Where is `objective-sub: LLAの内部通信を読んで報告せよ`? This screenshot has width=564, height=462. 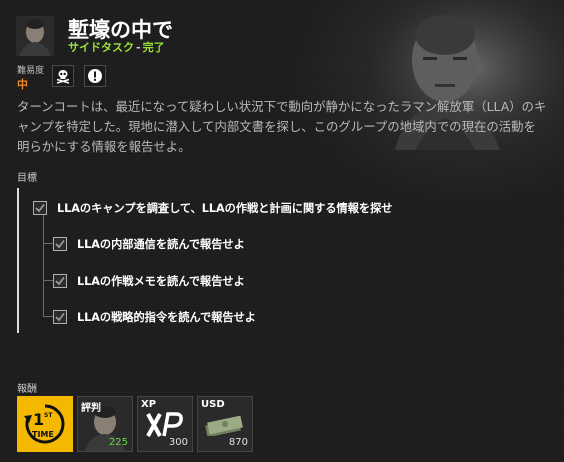
objective-sub: LLAの内部通信を読んで報告せよ is located at coordinates (149, 244).